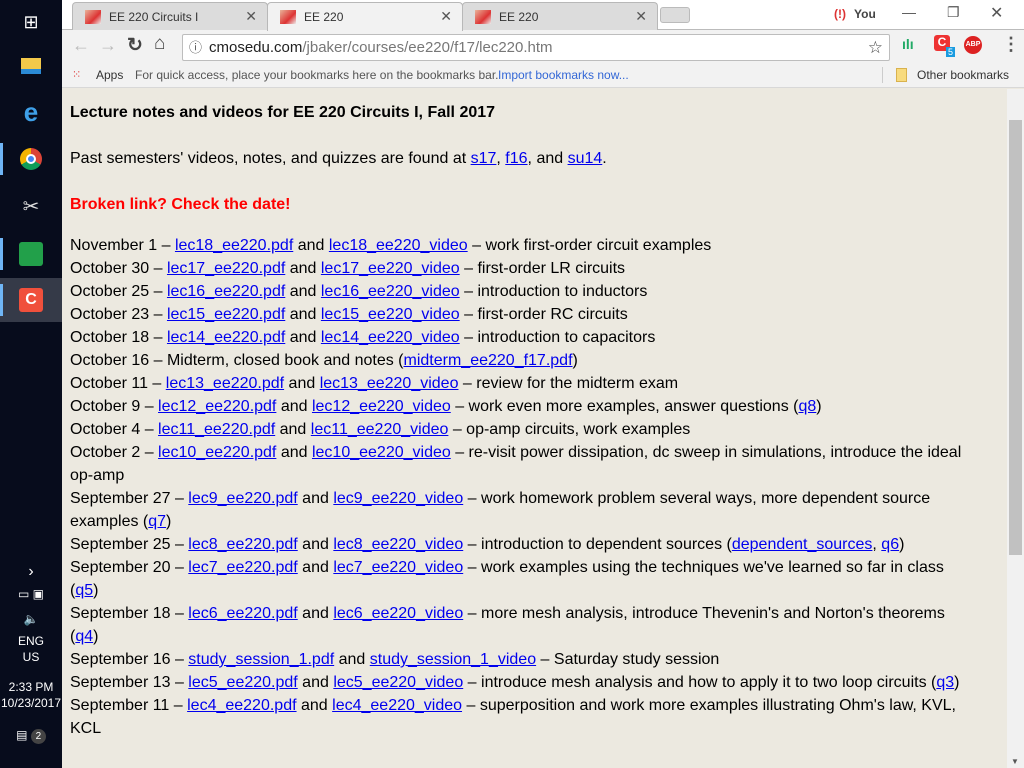 The height and width of the screenshot is (768, 1024). Describe the element at coordinates (488, 360) in the screenshot. I see `document-link: midterm_ee220_f17.pdf` at that location.